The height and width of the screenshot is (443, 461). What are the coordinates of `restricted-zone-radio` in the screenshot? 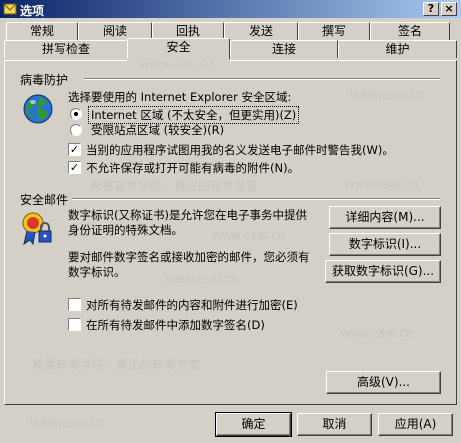 It's located at (76, 130).